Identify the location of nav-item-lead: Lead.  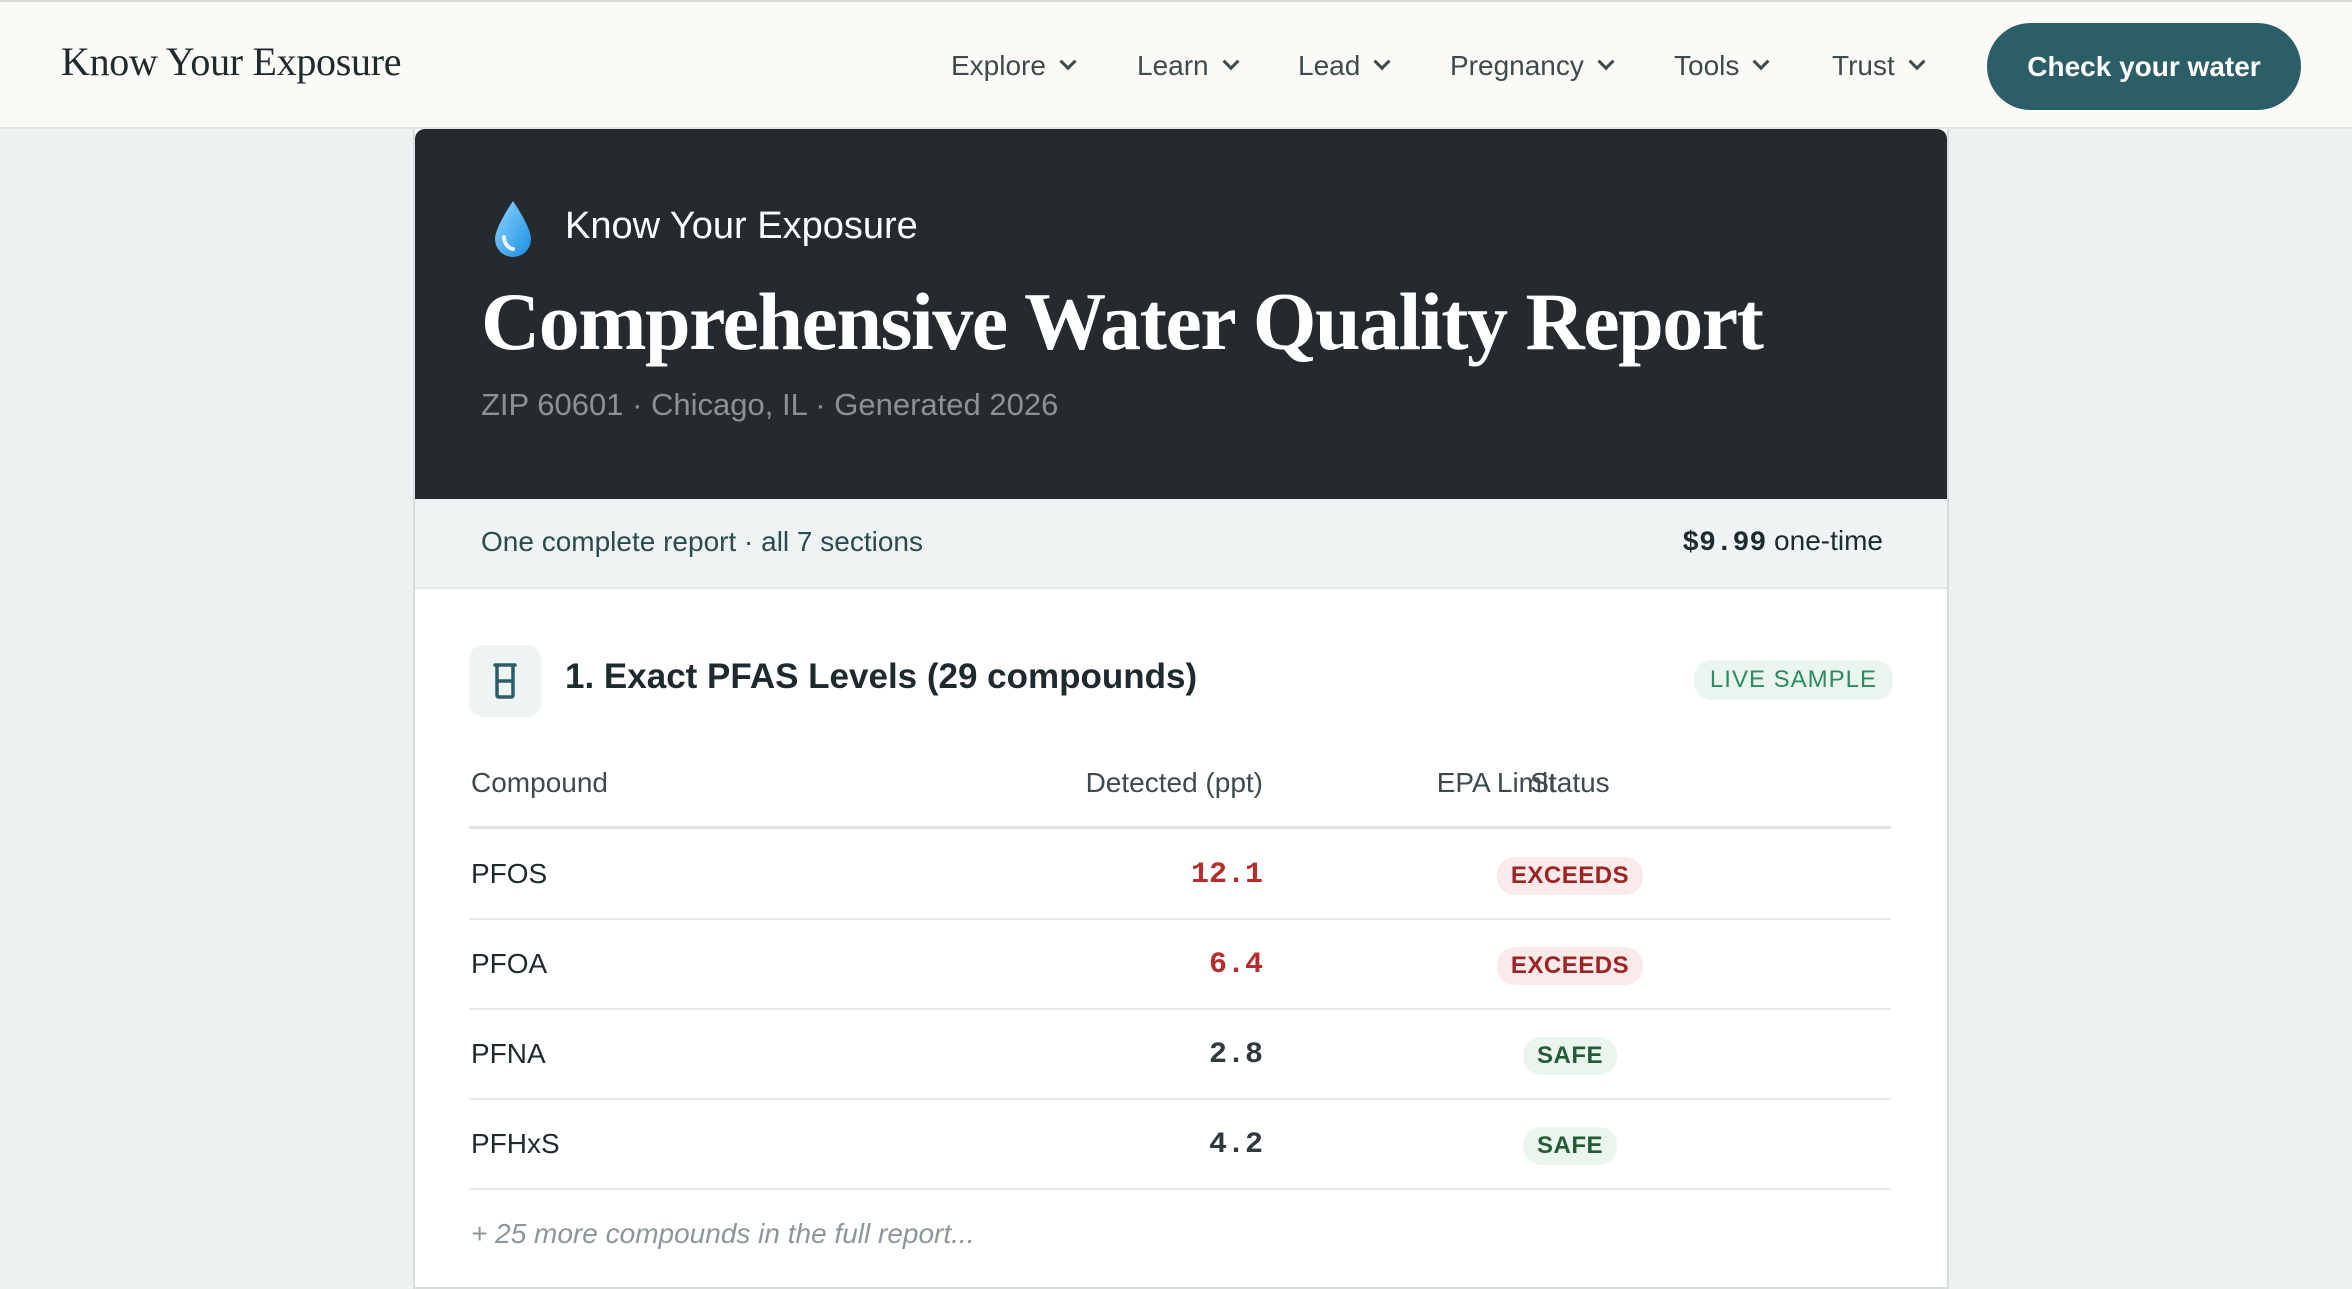
(1344, 66).